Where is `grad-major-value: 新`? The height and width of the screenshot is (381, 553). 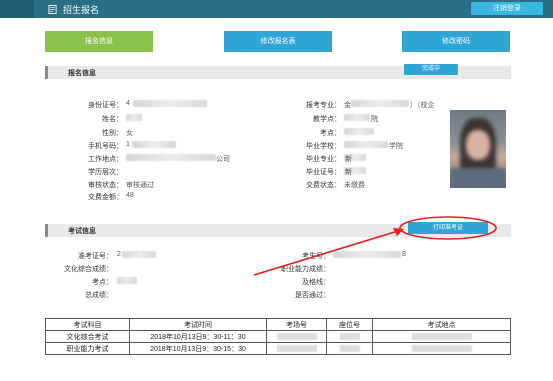
grad-major-value: 新 is located at coordinates (348, 159).